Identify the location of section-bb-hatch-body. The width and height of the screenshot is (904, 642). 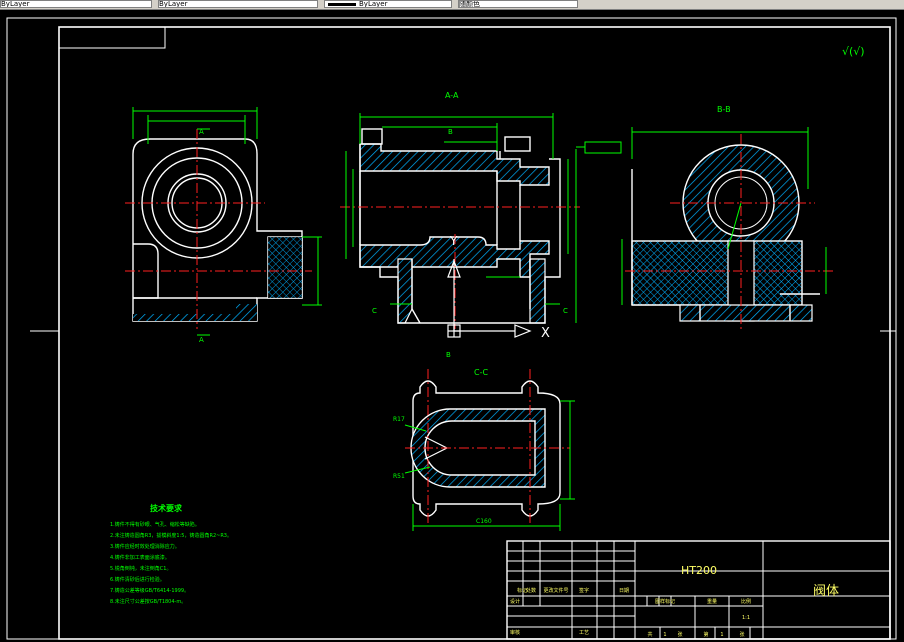
(717, 273).